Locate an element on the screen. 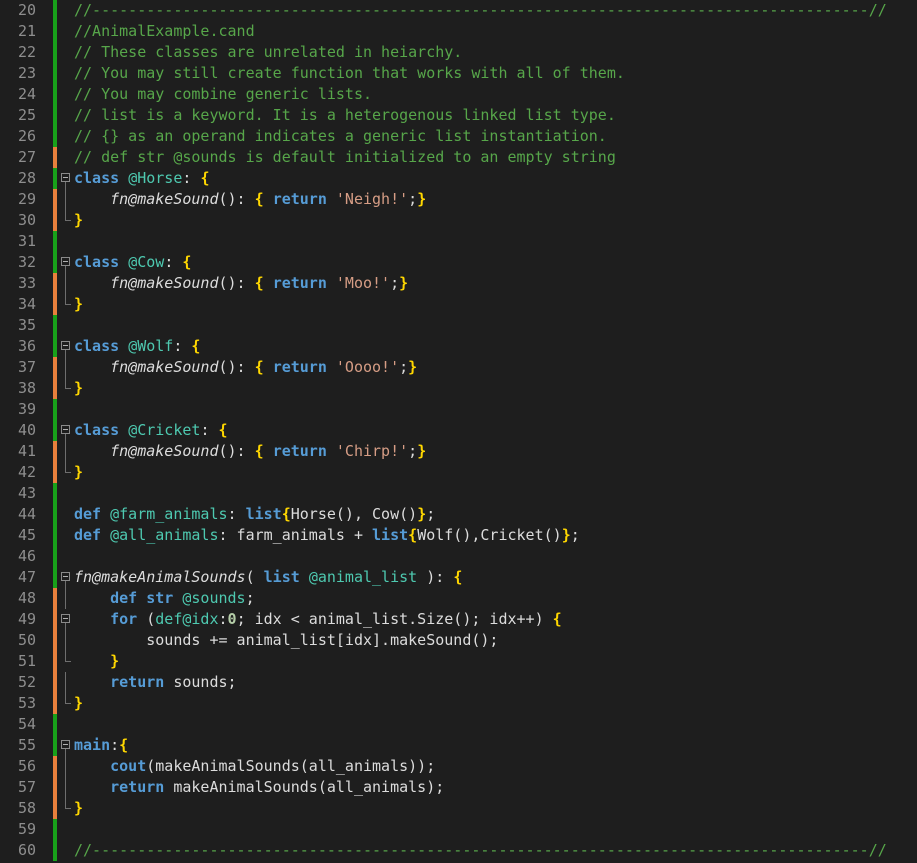 The height and width of the screenshot is (863, 917). fold-guide is located at coordinates (66, 766).